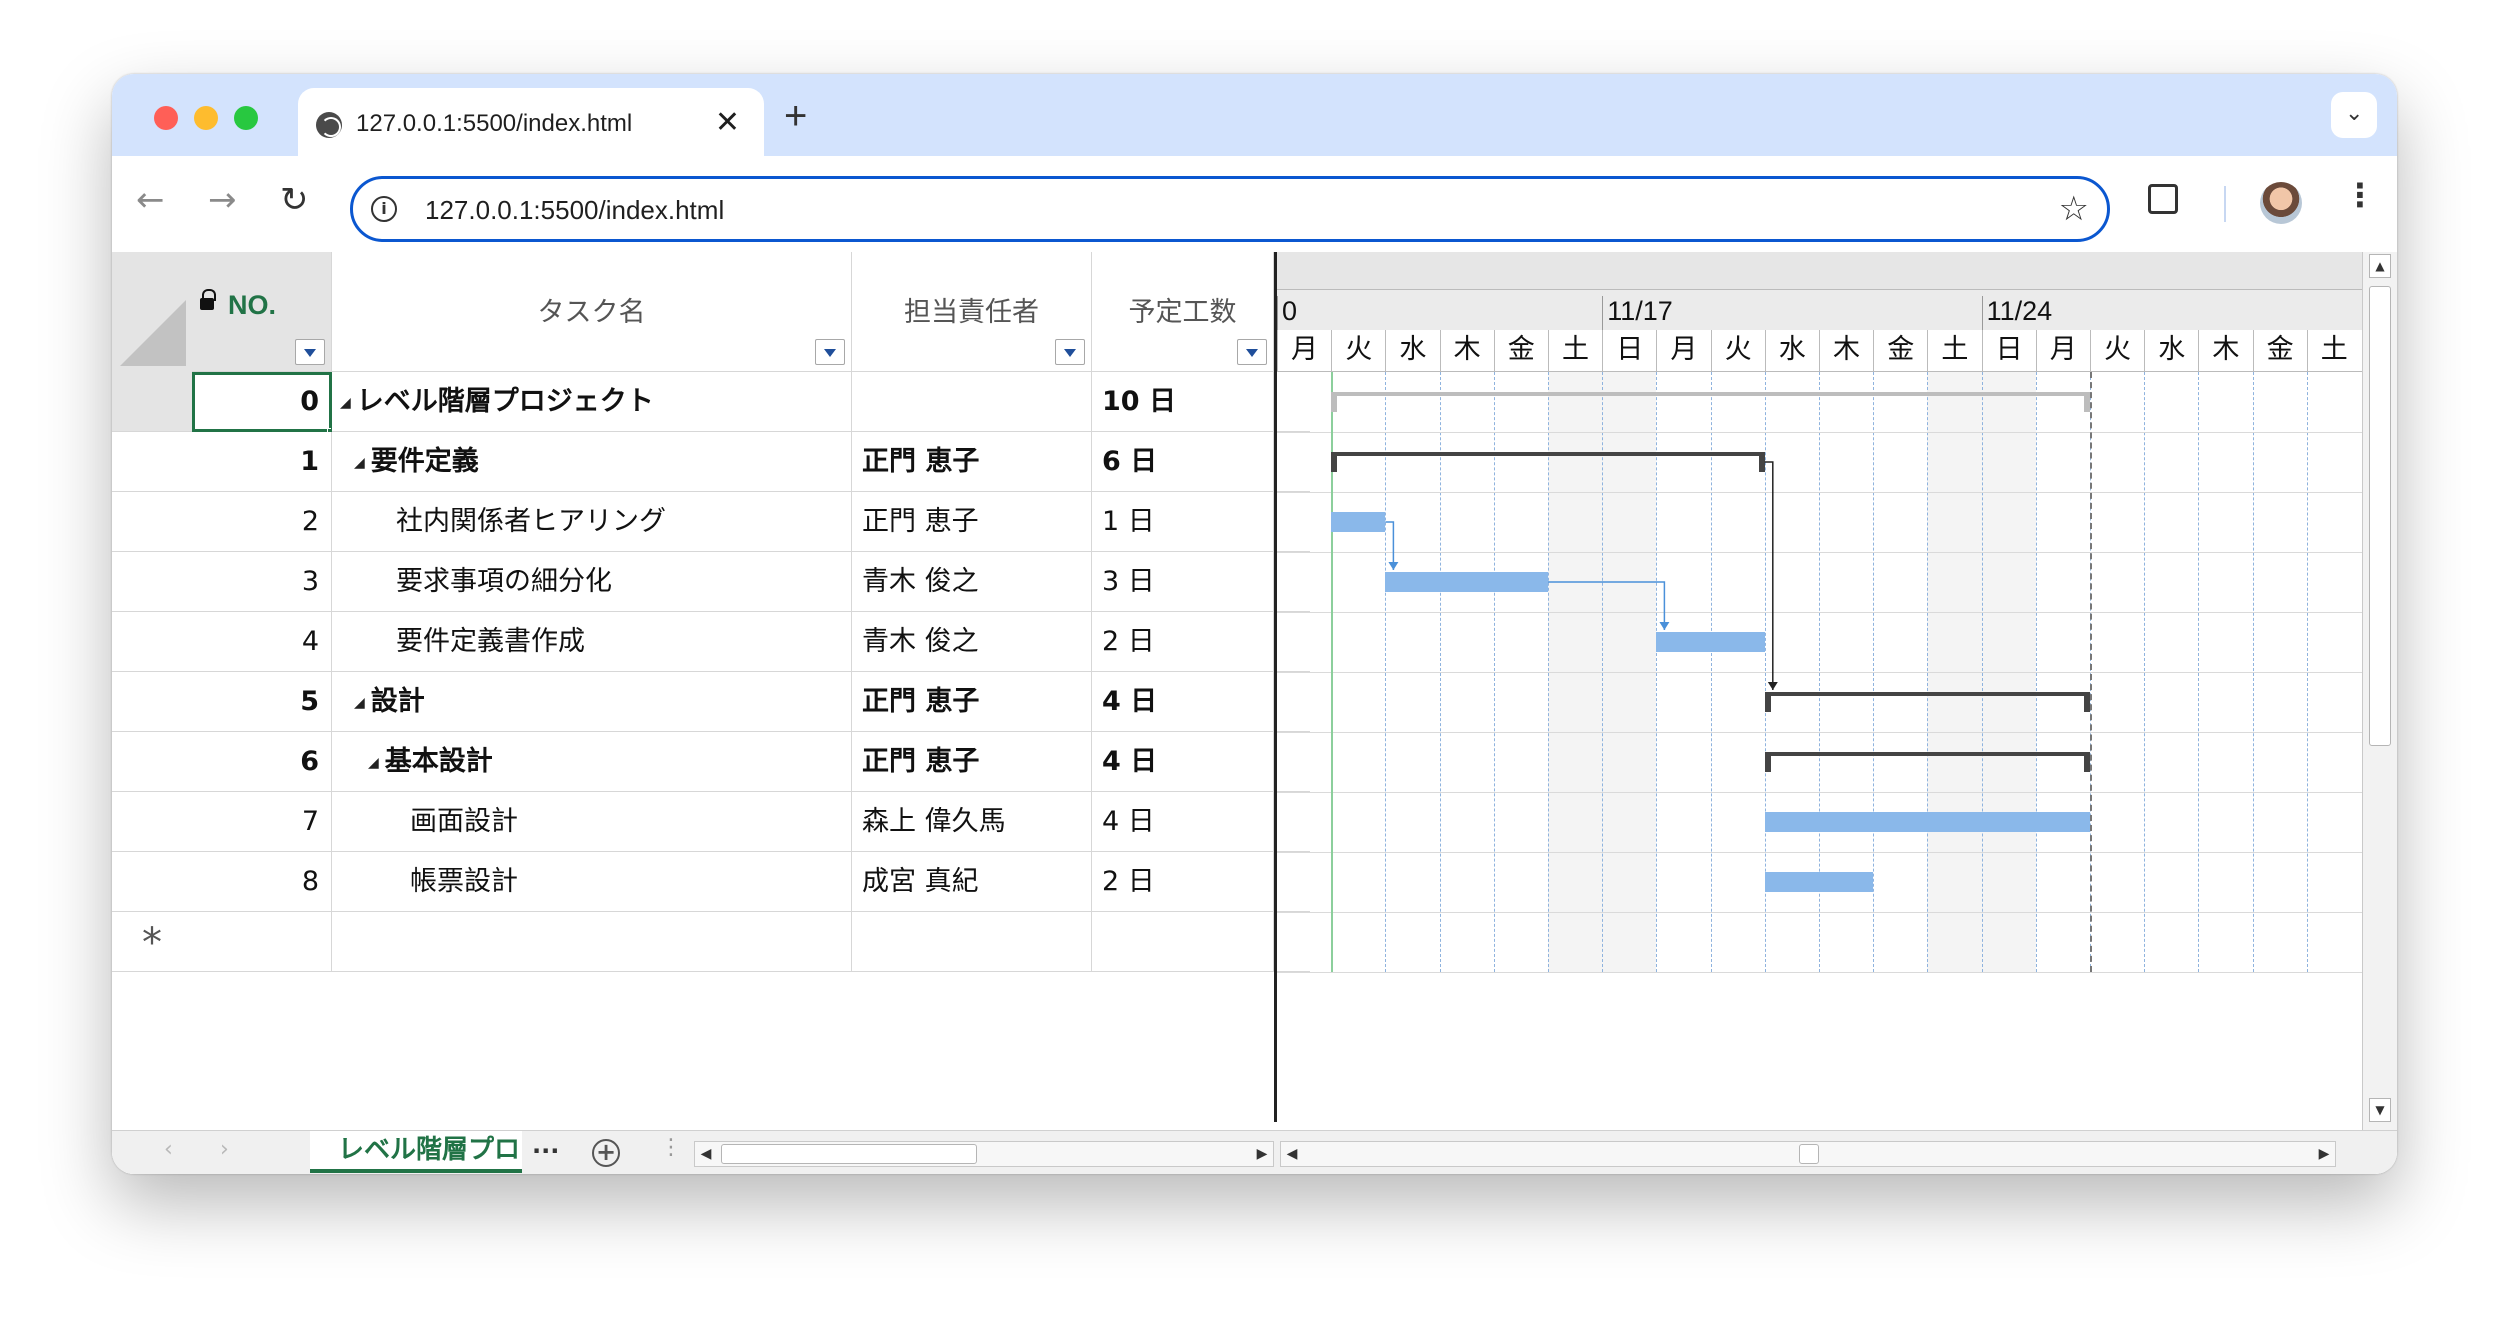  What do you see at coordinates (152, 942) in the screenshot?
I see `new-row-header: *` at bounding box center [152, 942].